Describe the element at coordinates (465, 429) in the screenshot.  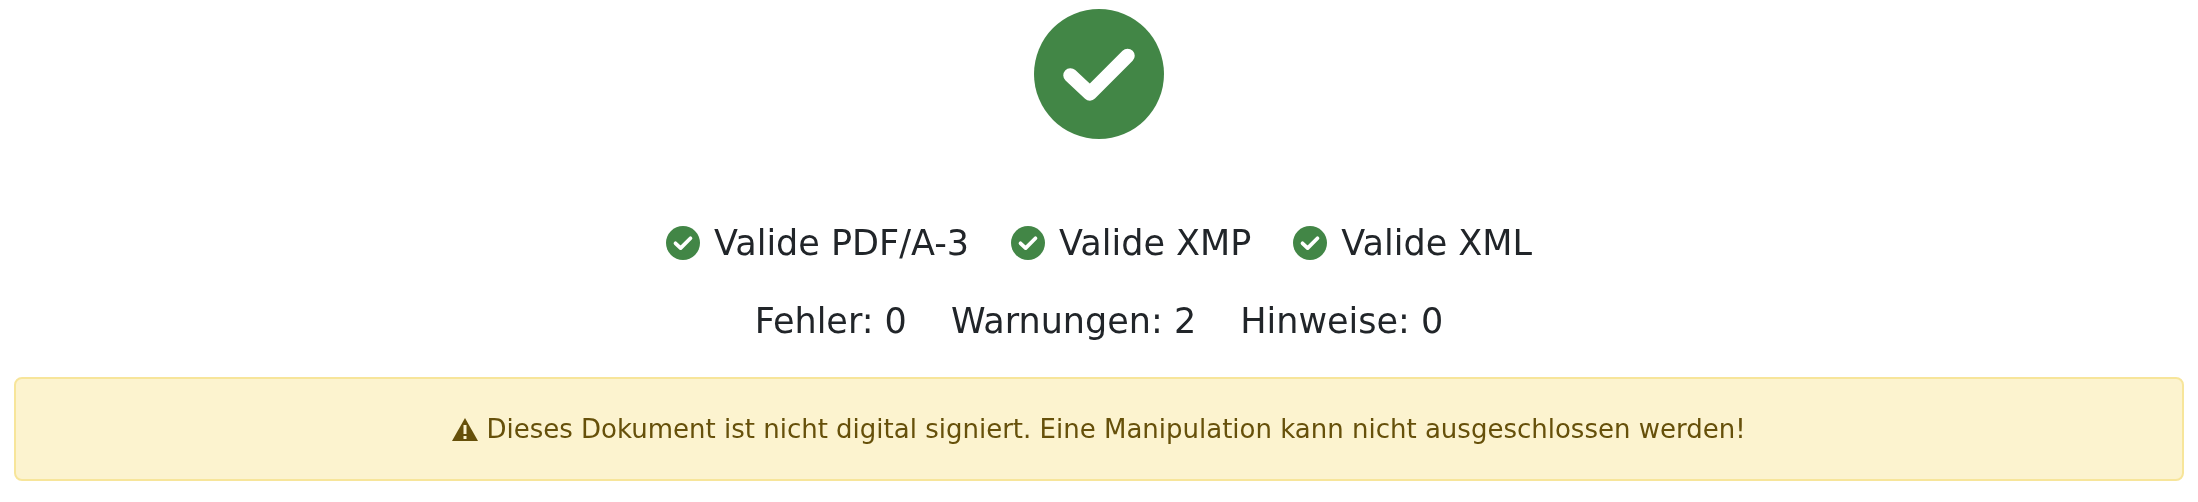
I see `warning-icon` at that location.